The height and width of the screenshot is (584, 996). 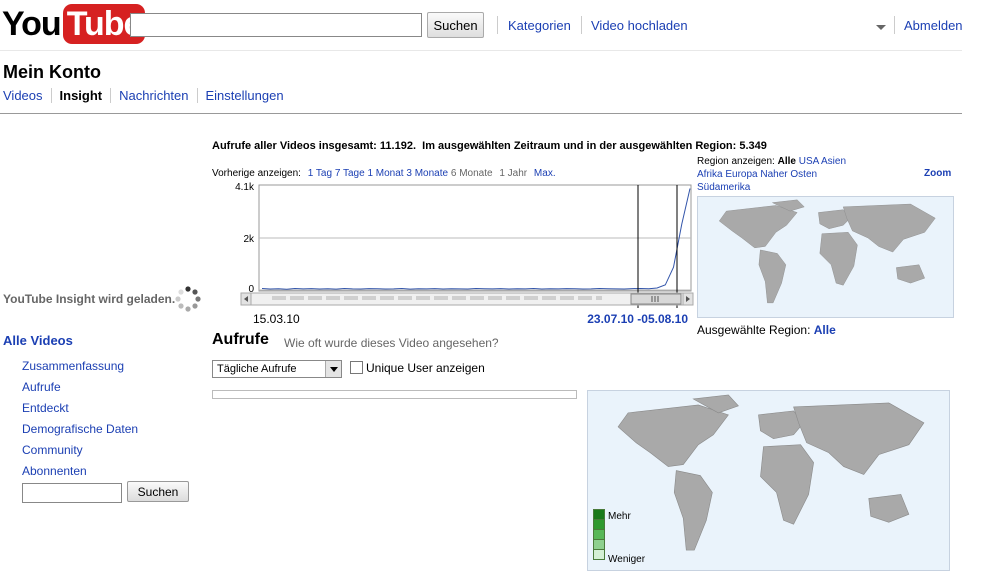 What do you see at coordinates (73, 366) in the screenshot?
I see `sidebar-item-summary: Zusammenfassung` at bounding box center [73, 366].